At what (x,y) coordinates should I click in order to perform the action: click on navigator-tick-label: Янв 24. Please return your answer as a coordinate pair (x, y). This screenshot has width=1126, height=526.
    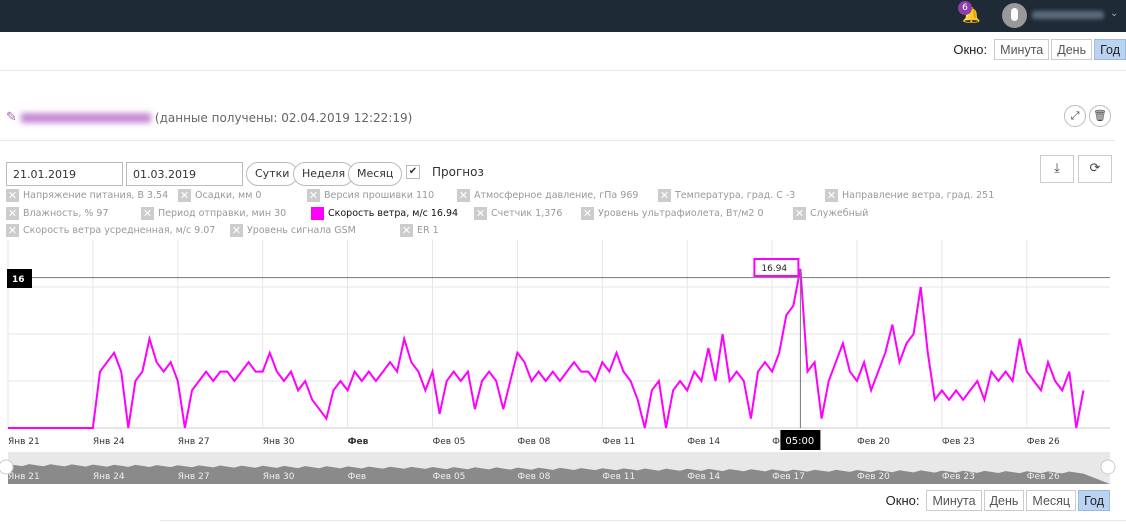
    Looking at the image, I should click on (109, 477).